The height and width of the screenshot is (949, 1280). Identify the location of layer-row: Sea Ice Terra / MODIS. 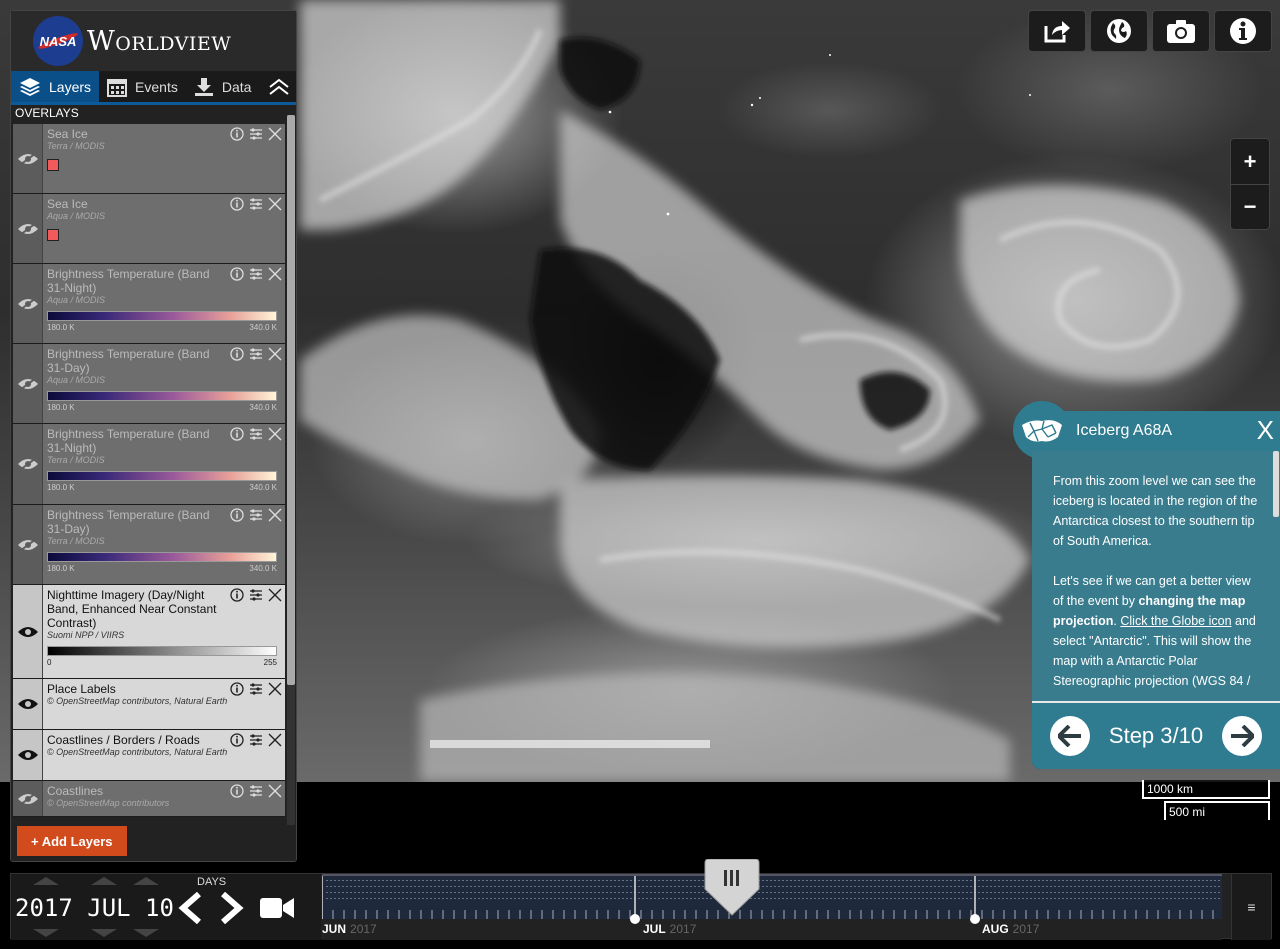
(149, 159).